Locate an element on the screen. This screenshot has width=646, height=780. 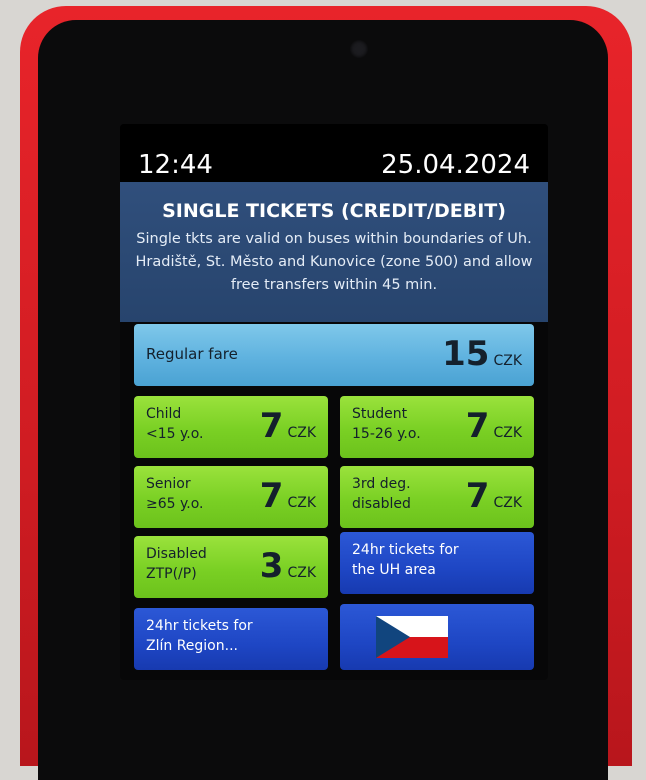
regular-fare-price: 15 CZK is located at coordinates (482, 354).